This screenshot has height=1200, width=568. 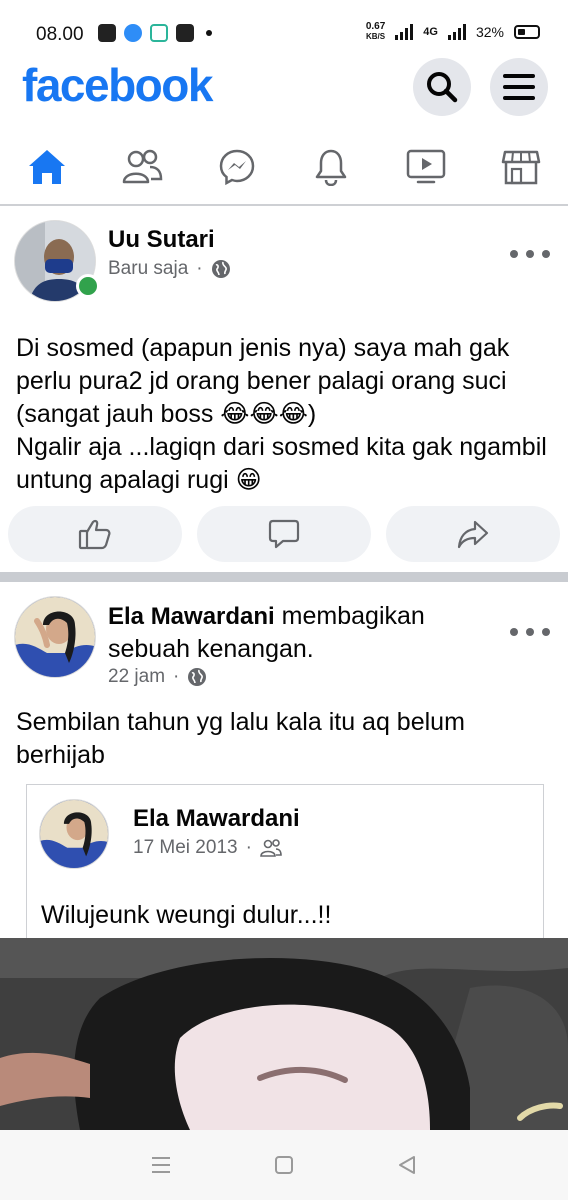 I want to click on shared-meta: 17 Mei 2013 ·, so click(x=207, y=848).